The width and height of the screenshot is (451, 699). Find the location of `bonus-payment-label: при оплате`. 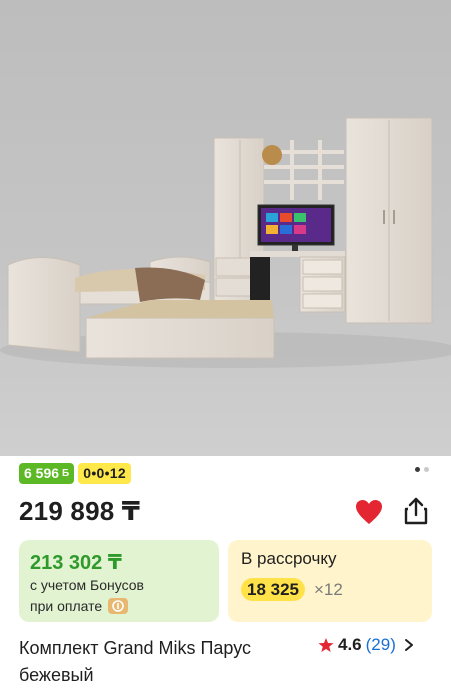

bonus-payment-label: при оплате is located at coordinates (66, 606).